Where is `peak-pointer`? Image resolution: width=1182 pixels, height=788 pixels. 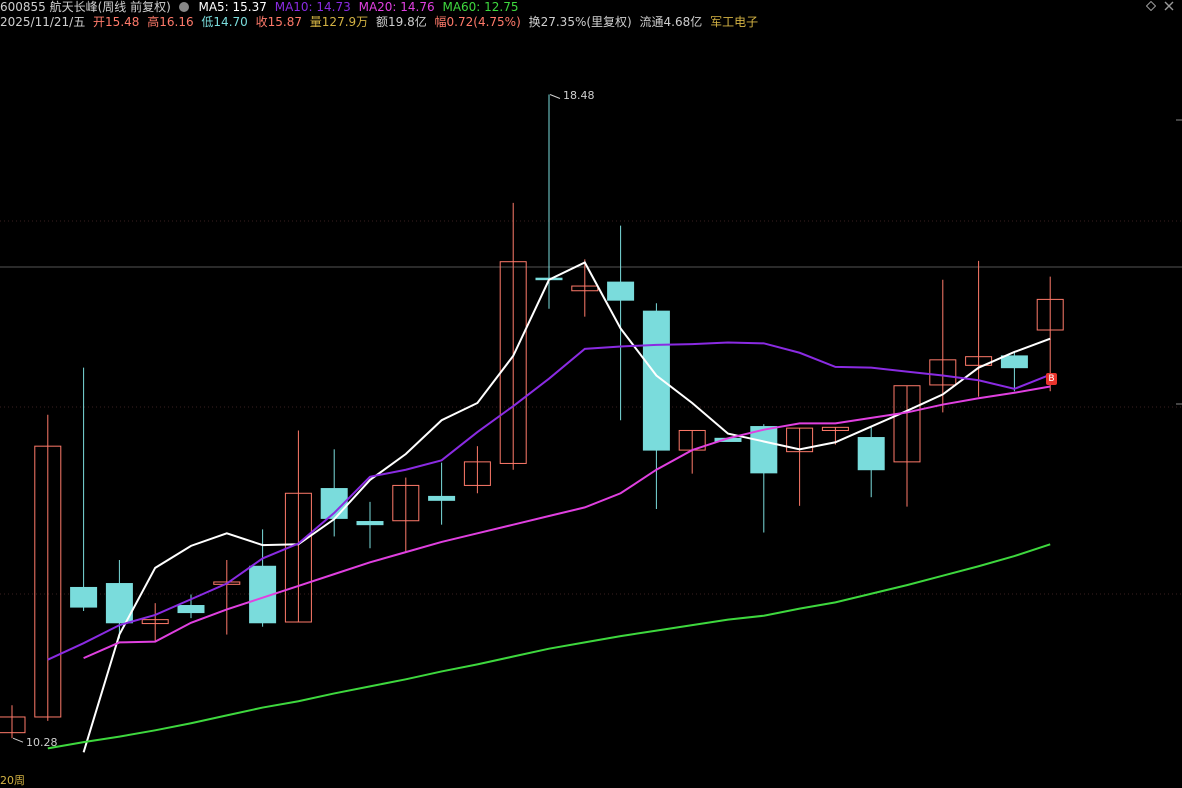
peak-pointer is located at coordinates (555, 96).